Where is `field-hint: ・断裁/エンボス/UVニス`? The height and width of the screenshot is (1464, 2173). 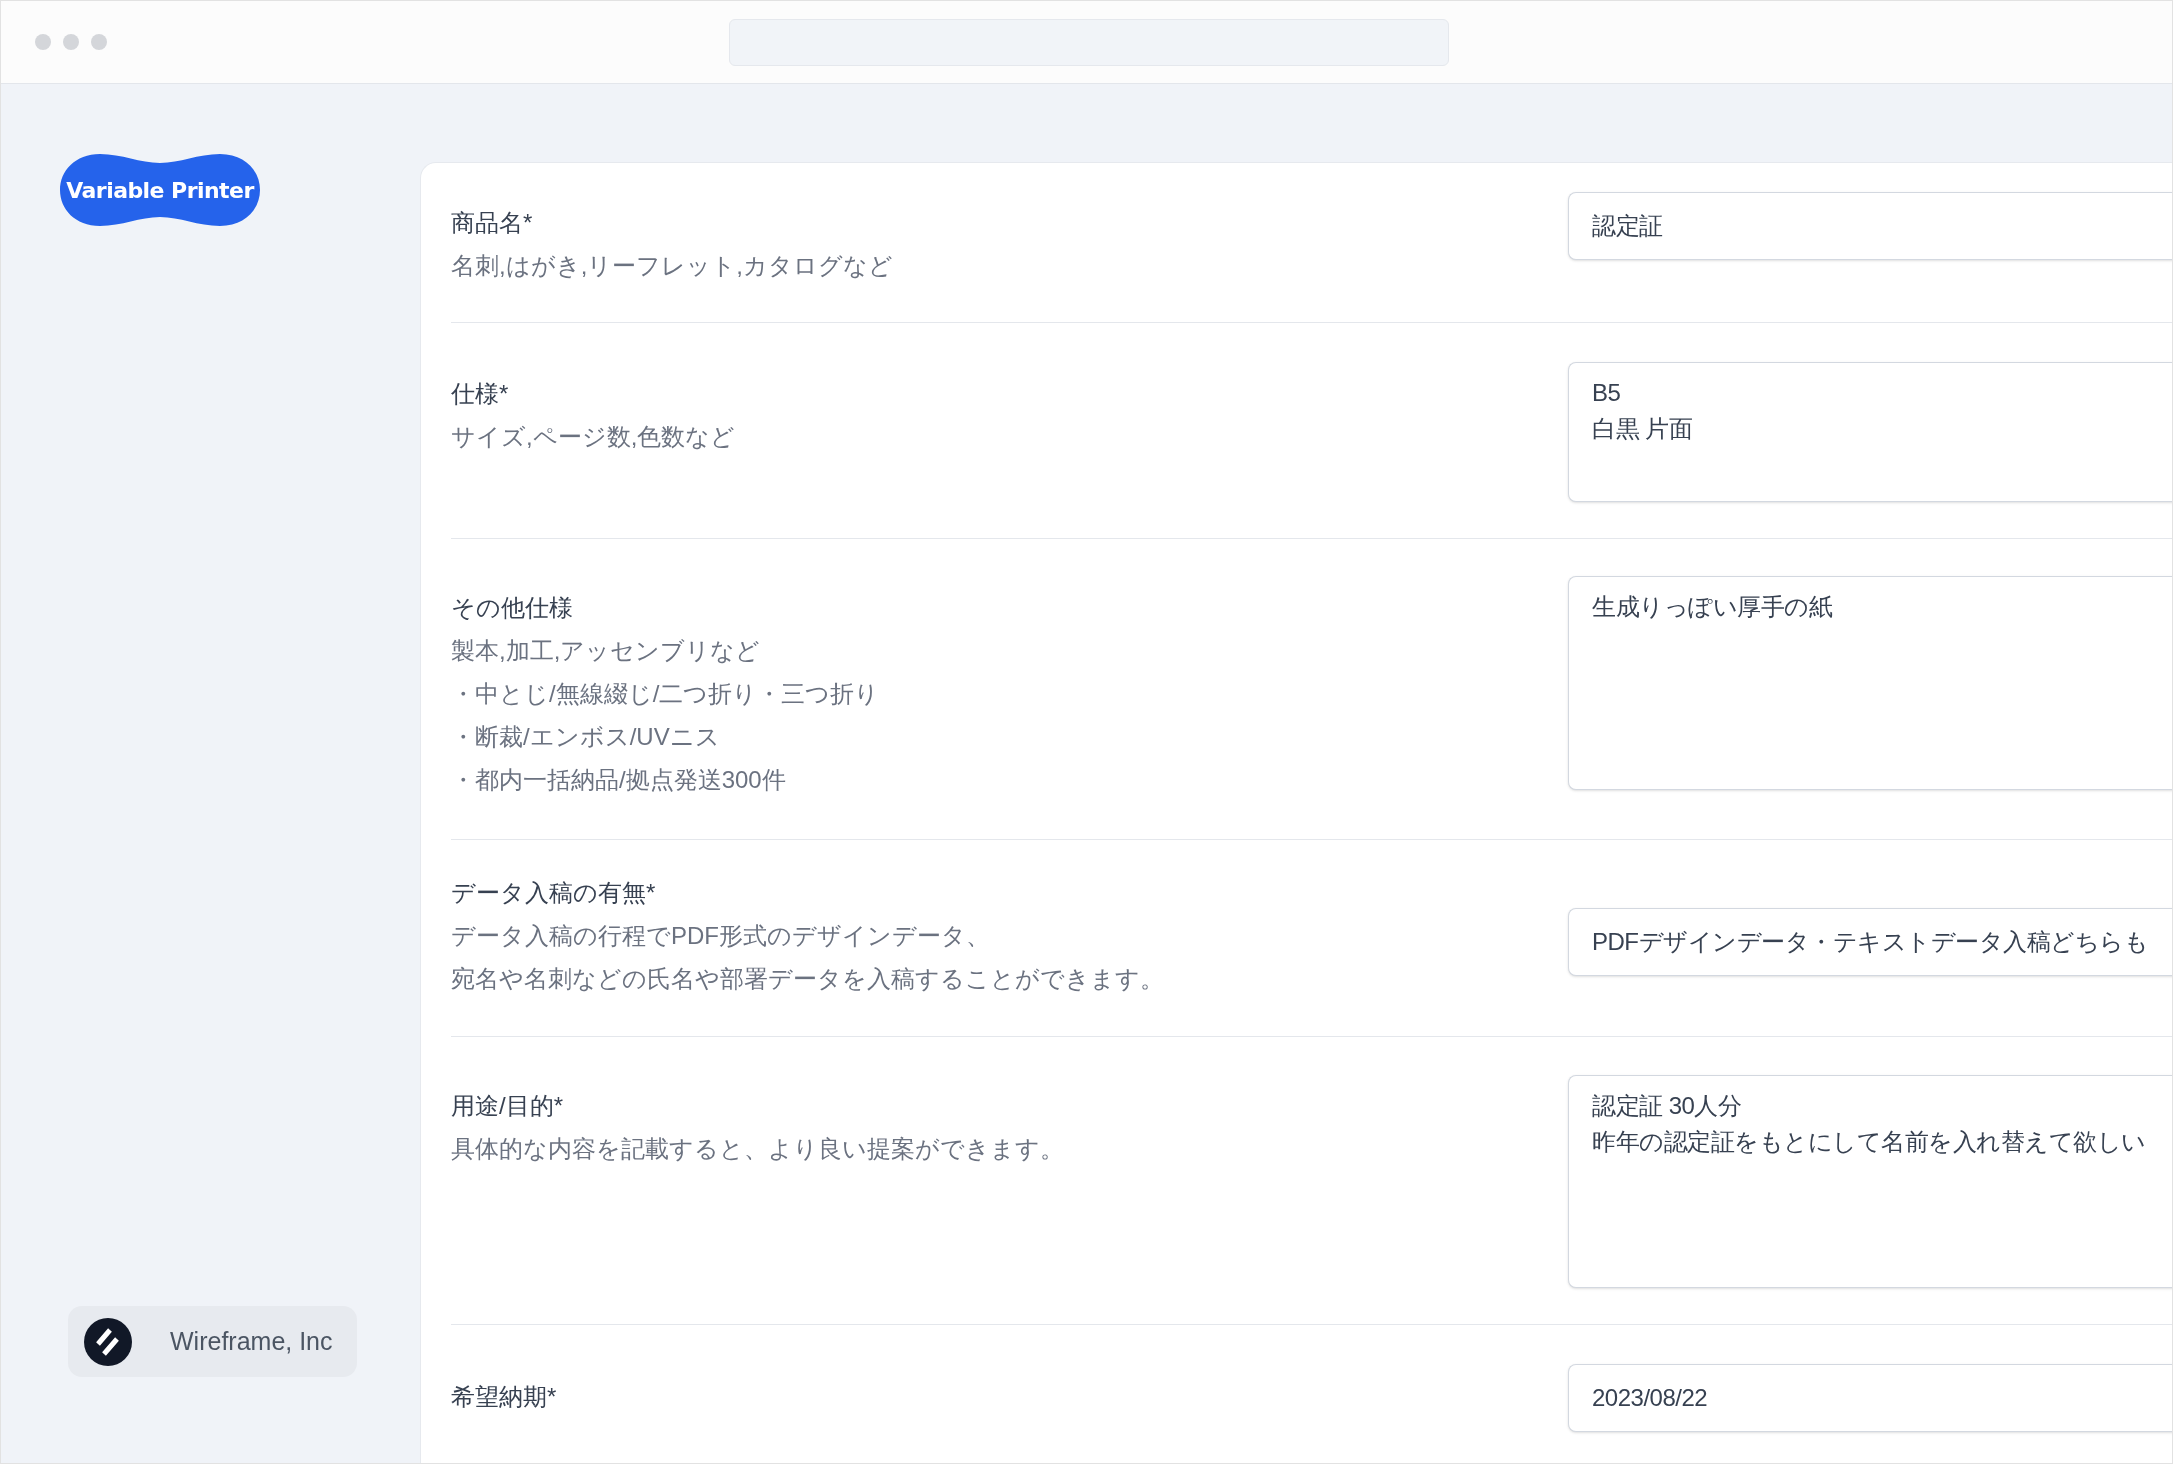
field-hint: ・断裁/エンボス/UVニス is located at coordinates (585, 737).